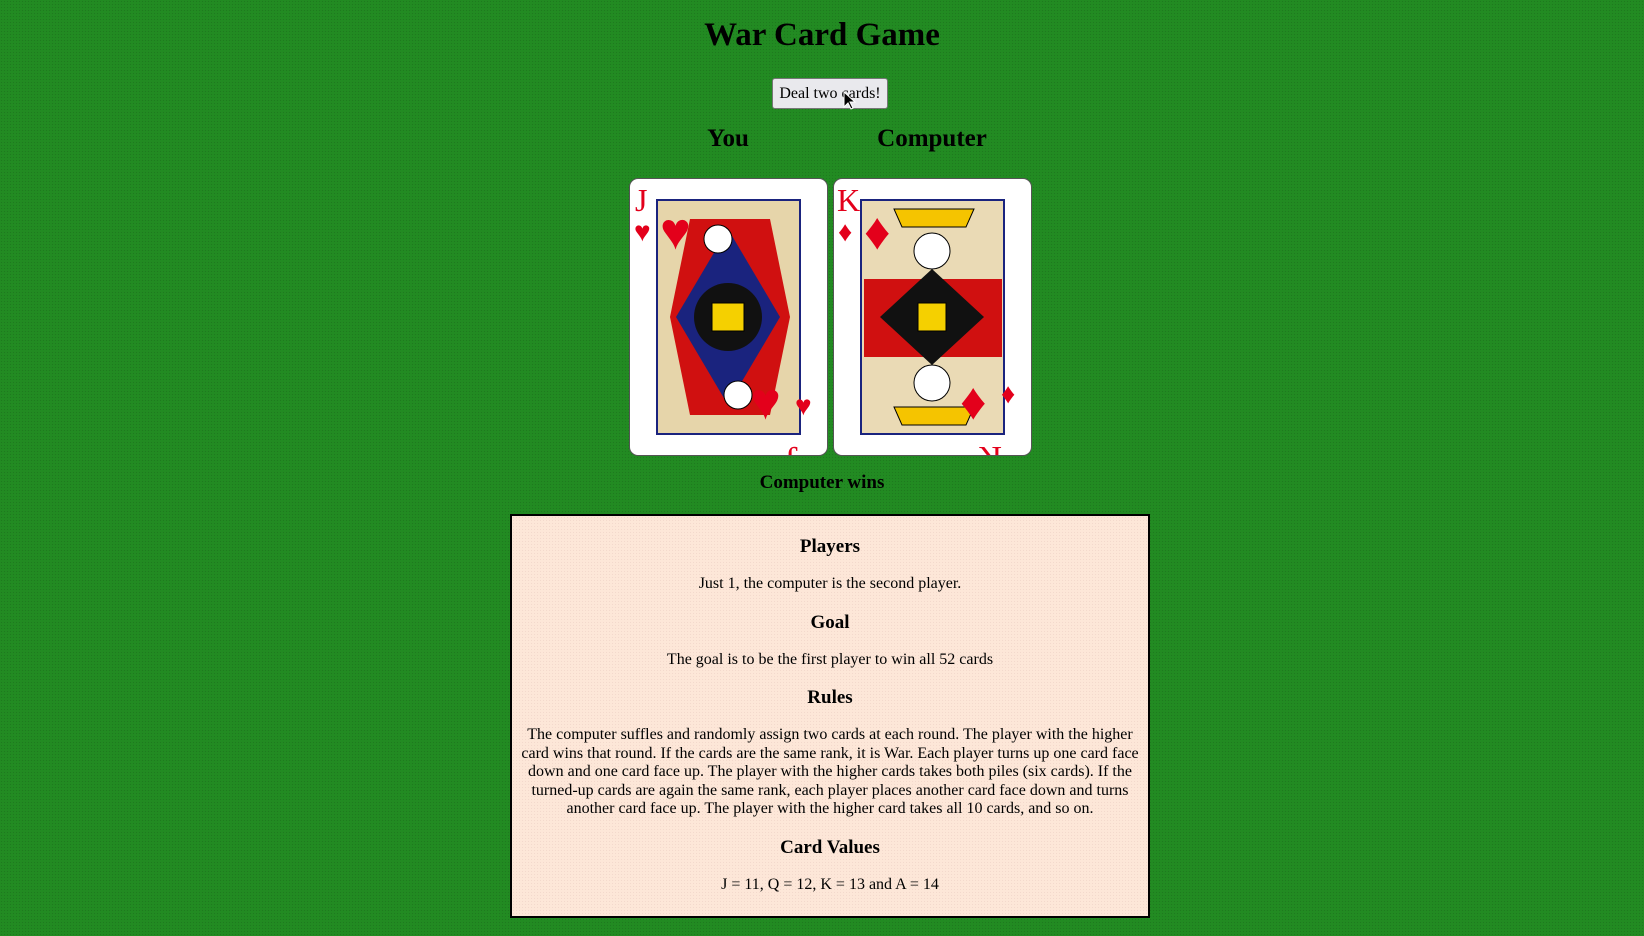 The image size is (1644, 936). What do you see at coordinates (830, 93) in the screenshot?
I see `deal-button: Deal two cards!` at bounding box center [830, 93].